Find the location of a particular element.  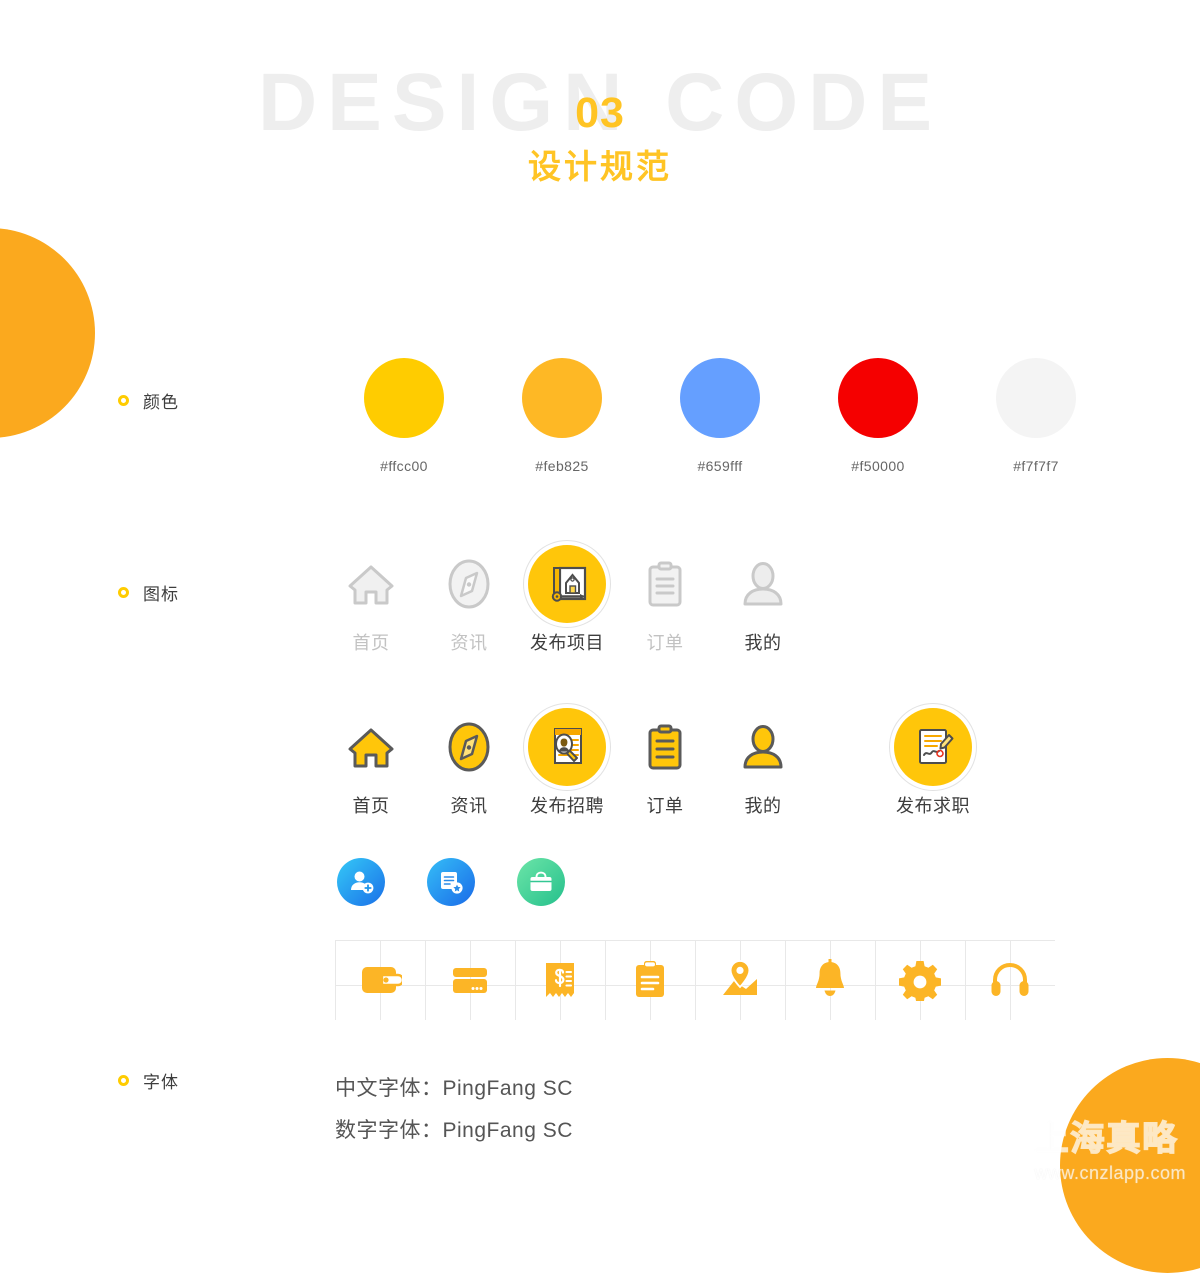

tab-item-orders-yellow: 订单 is located at coordinates (665, 763).